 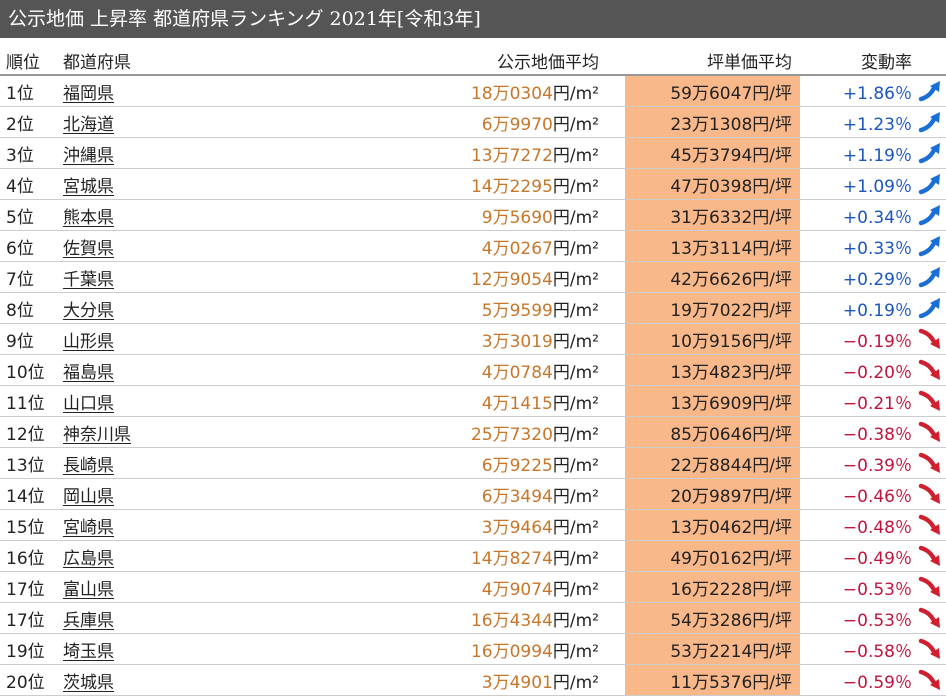 What do you see at coordinates (711, 186) in the screenshot?
I see `tsubo-price-value: 47万0398` at bounding box center [711, 186].